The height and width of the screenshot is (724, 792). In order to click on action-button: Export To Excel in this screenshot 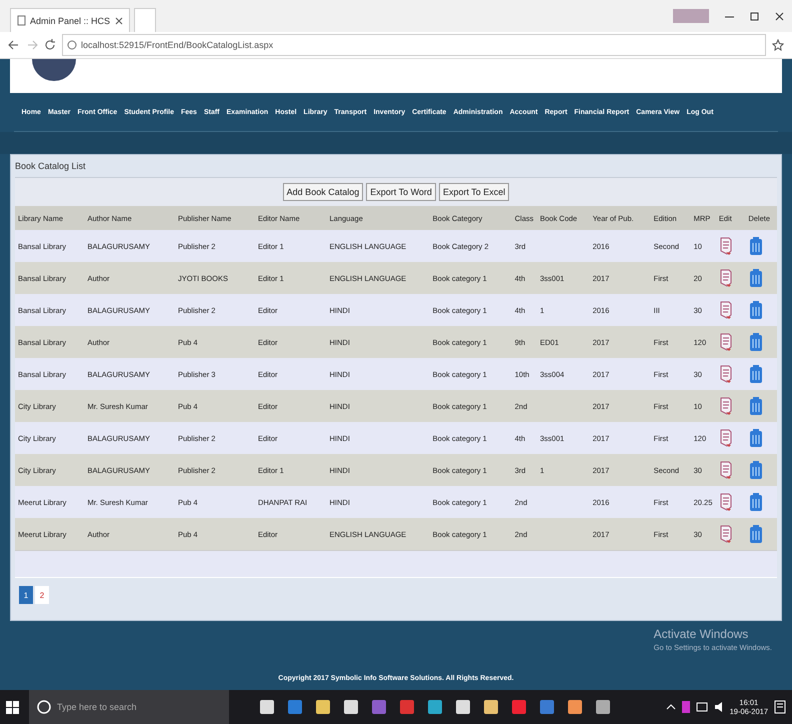, I will do `click(474, 192)`.